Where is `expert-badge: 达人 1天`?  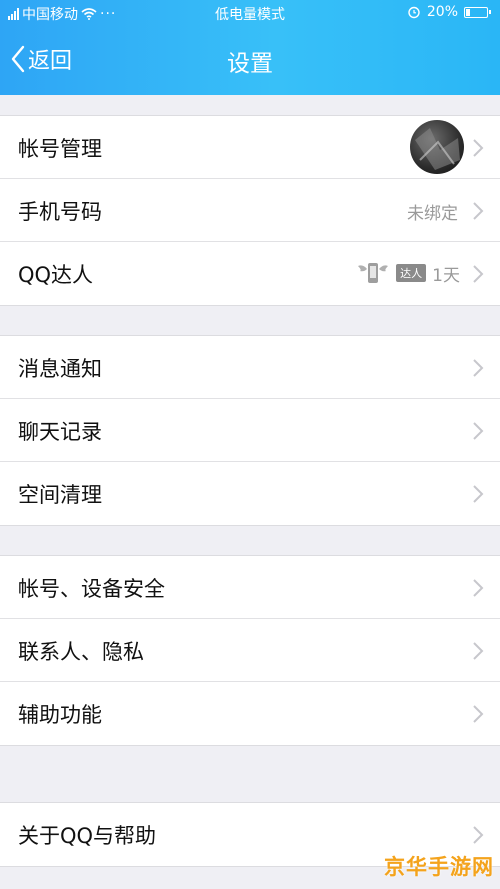
expert-badge: 达人 1天 is located at coordinates (408, 273).